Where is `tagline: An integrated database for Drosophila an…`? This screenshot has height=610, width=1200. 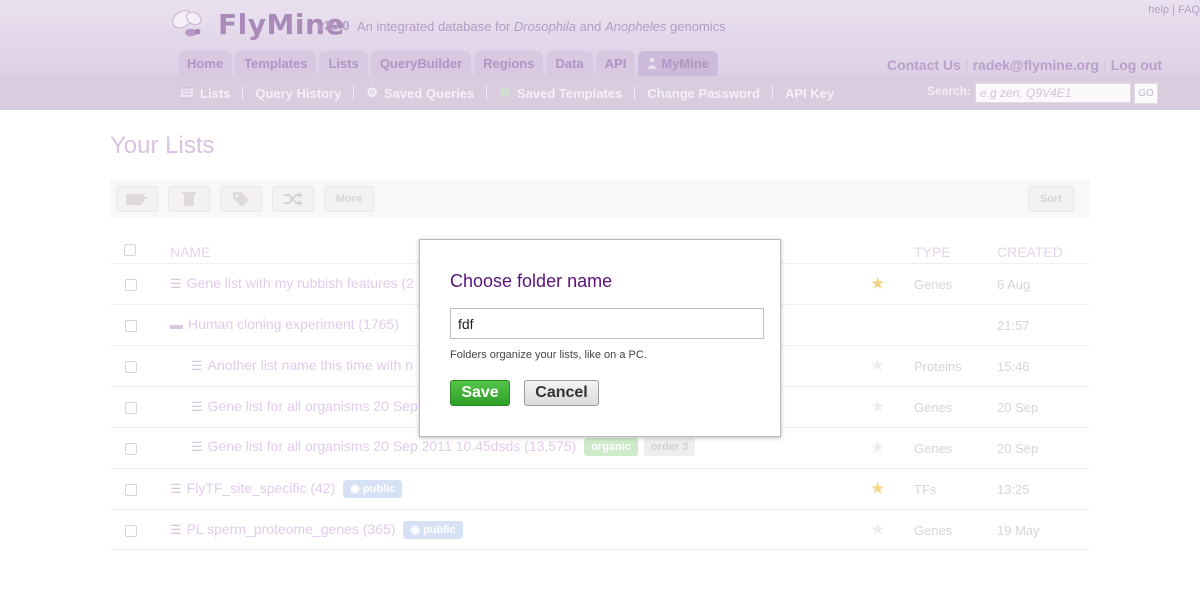
tagline: An integrated database for Drosophila an… is located at coordinates (541, 26).